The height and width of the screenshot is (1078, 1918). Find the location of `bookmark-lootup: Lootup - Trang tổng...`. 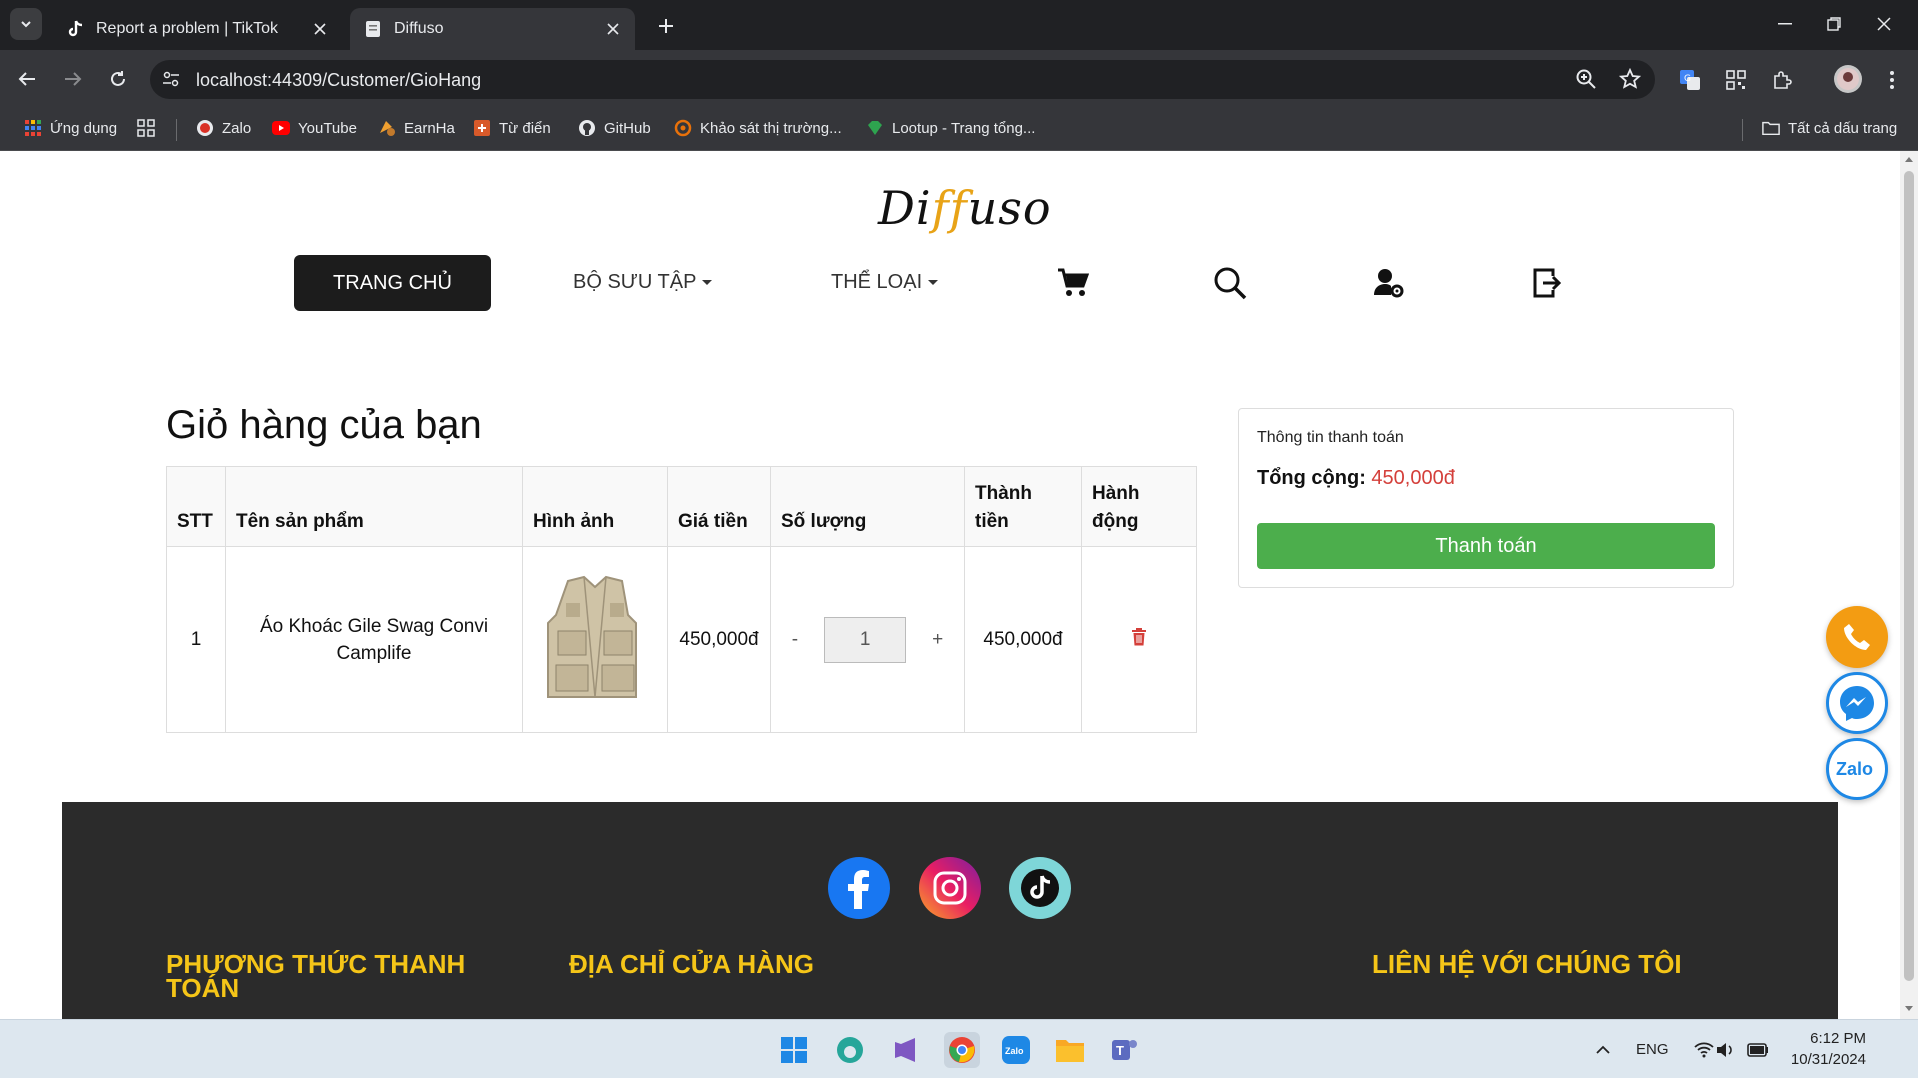

bookmark-lootup: Lootup - Trang tổng... is located at coordinates (950, 128).